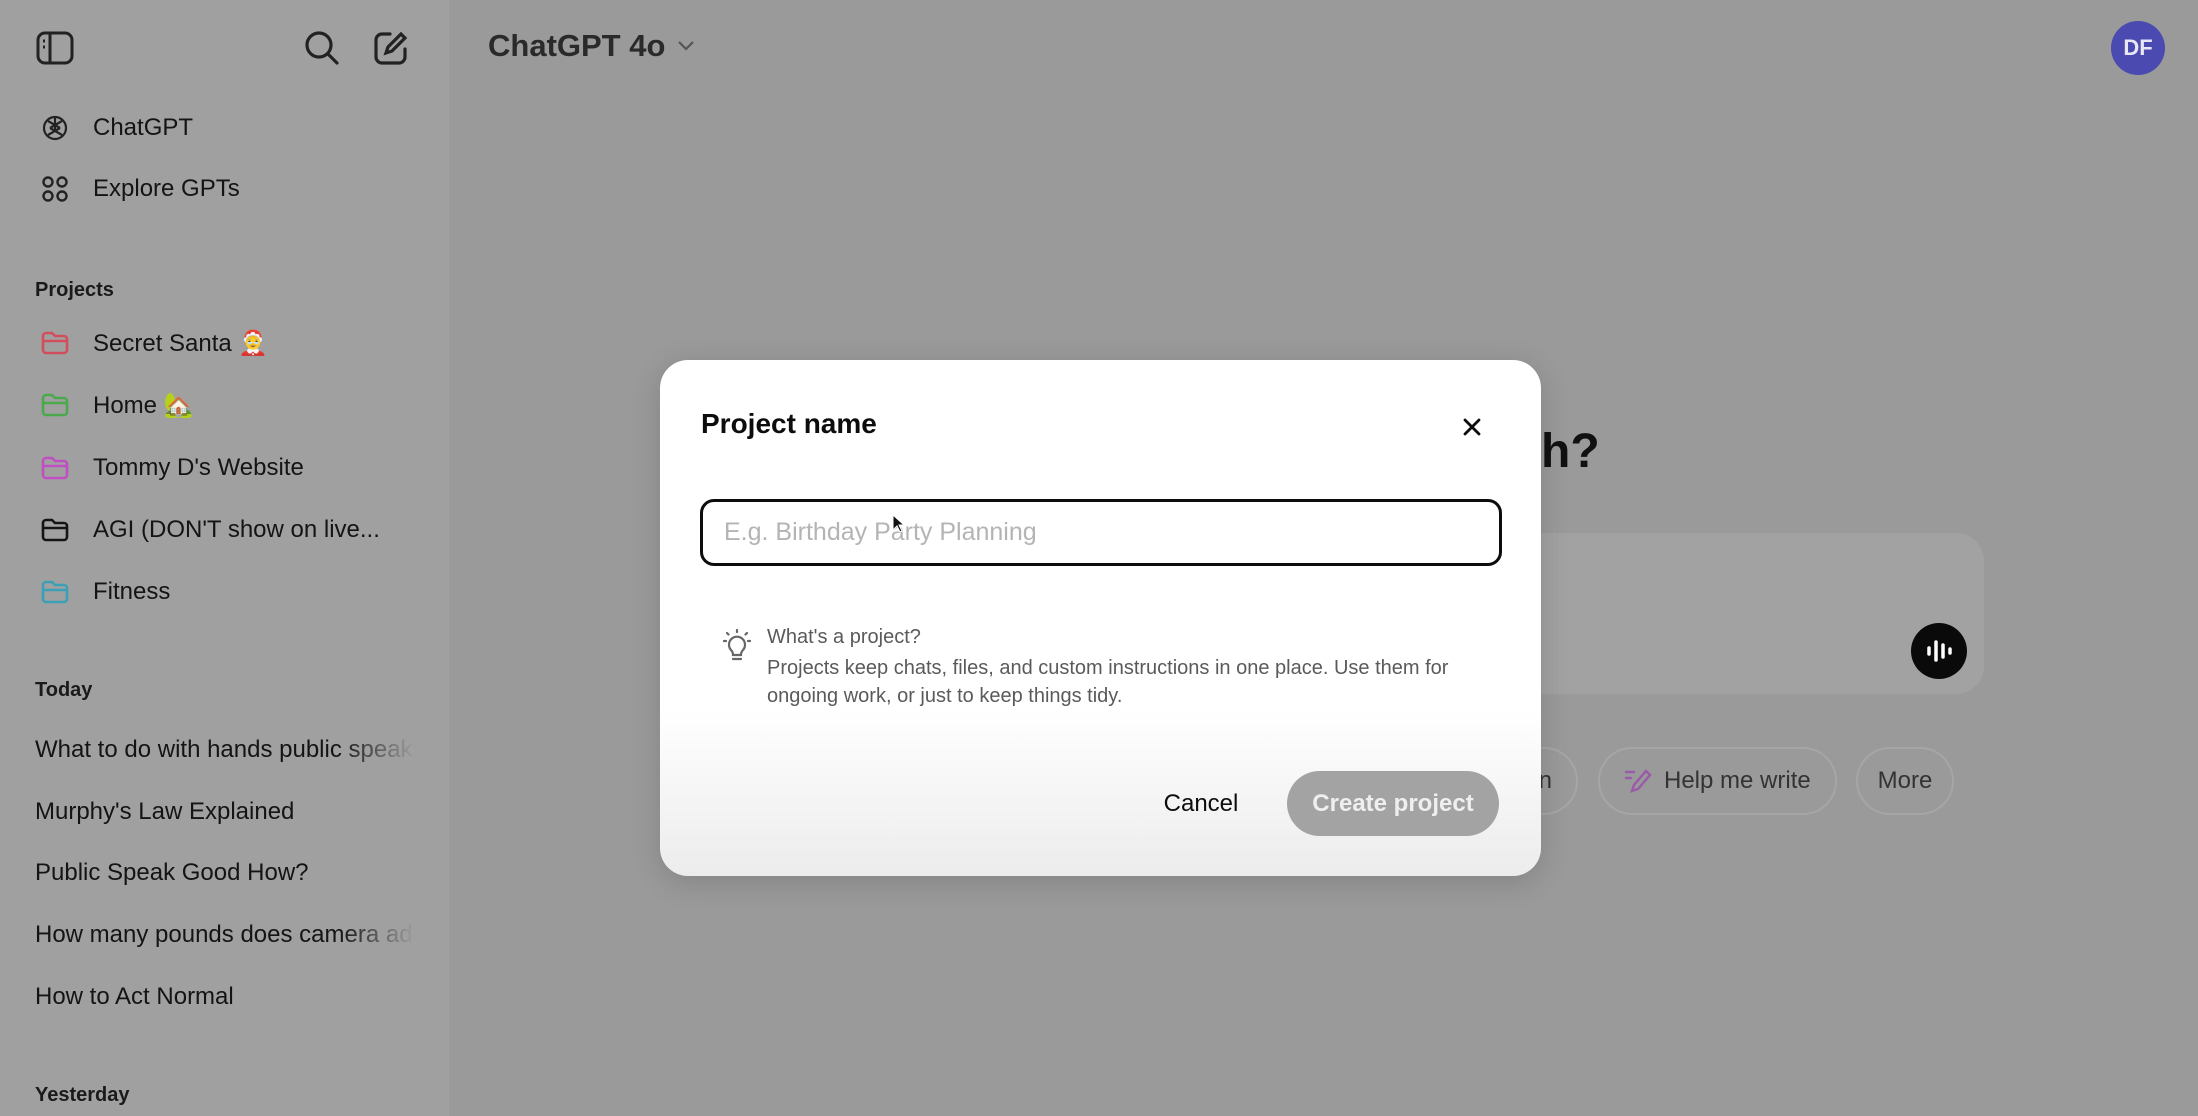 The image size is (2198, 1116). I want to click on new-chat-icon, so click(391, 48).